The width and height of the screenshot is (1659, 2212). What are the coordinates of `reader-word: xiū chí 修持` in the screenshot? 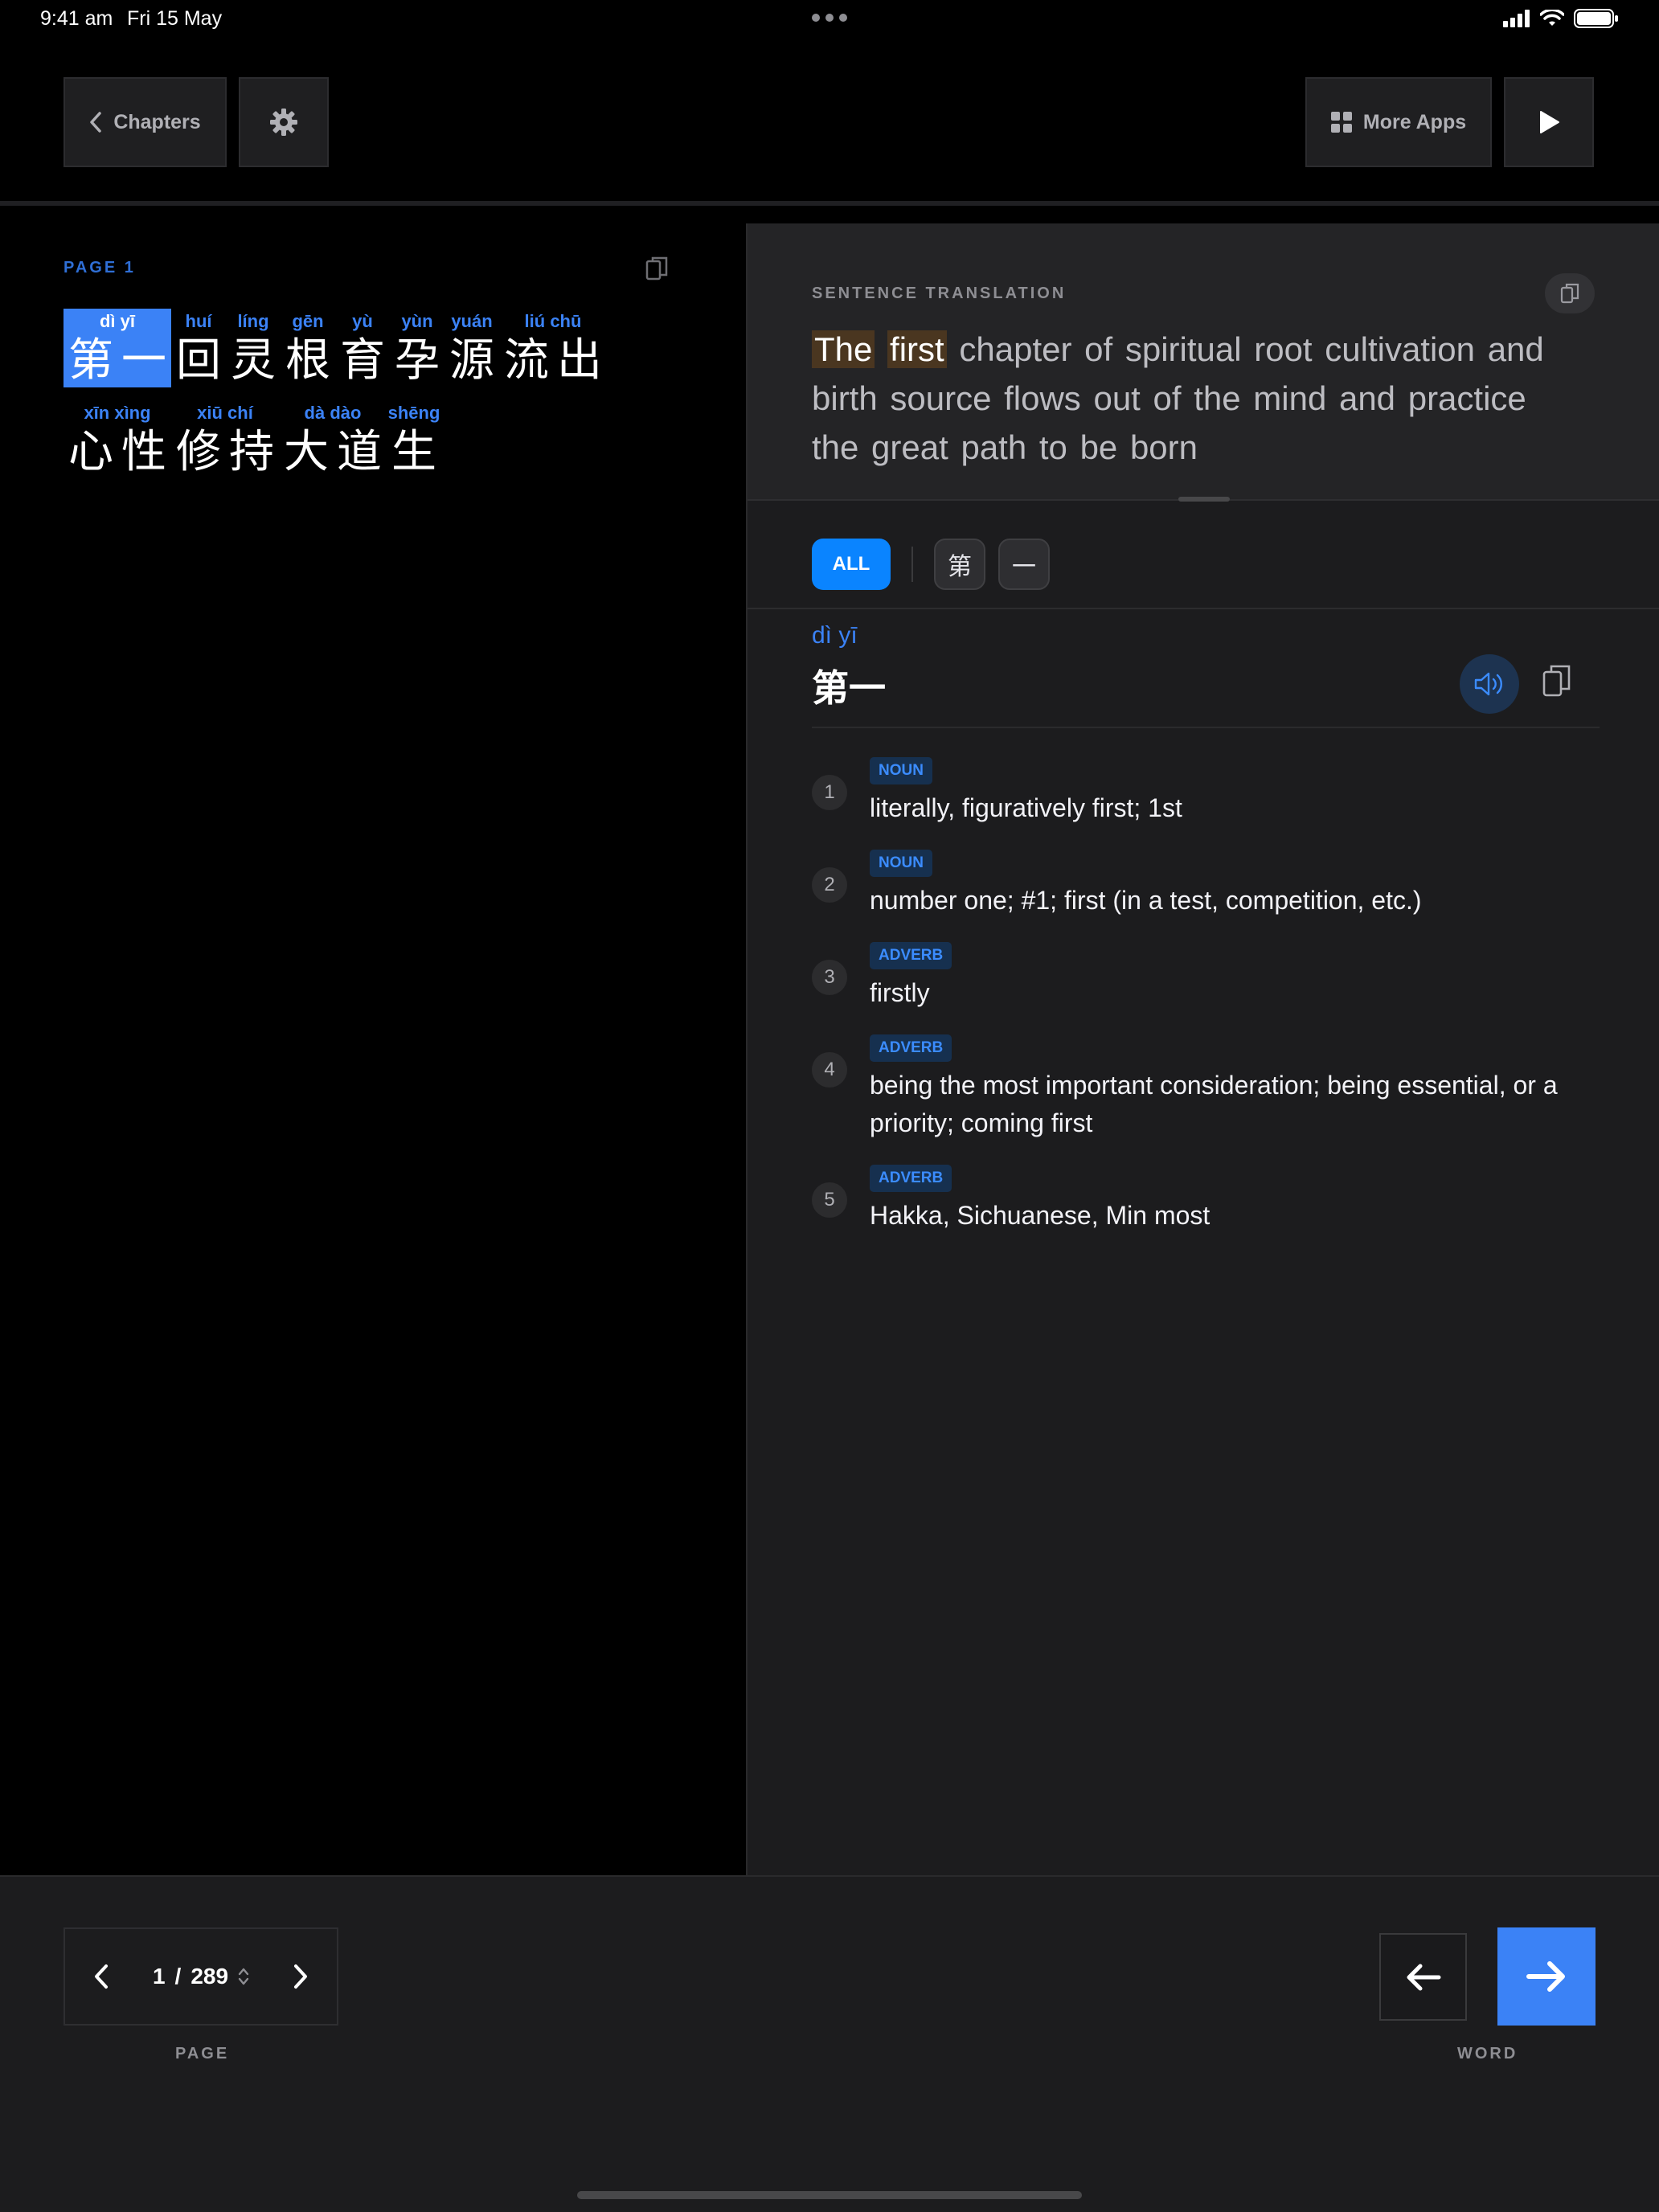 It's located at (225, 439).